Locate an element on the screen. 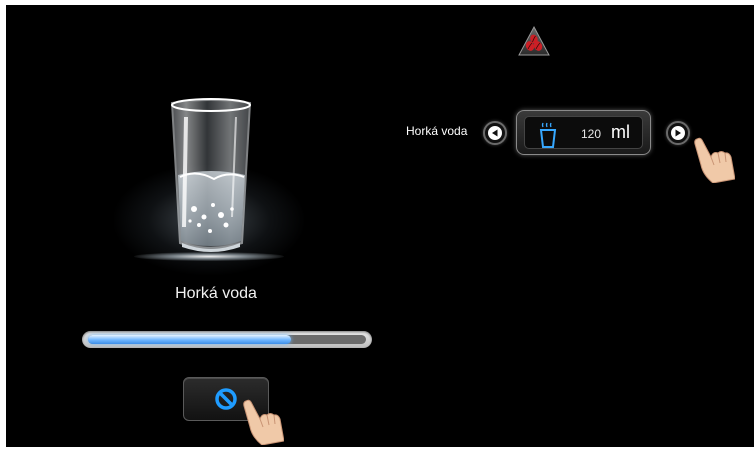  product-name: Horká voda is located at coordinates (216, 293).